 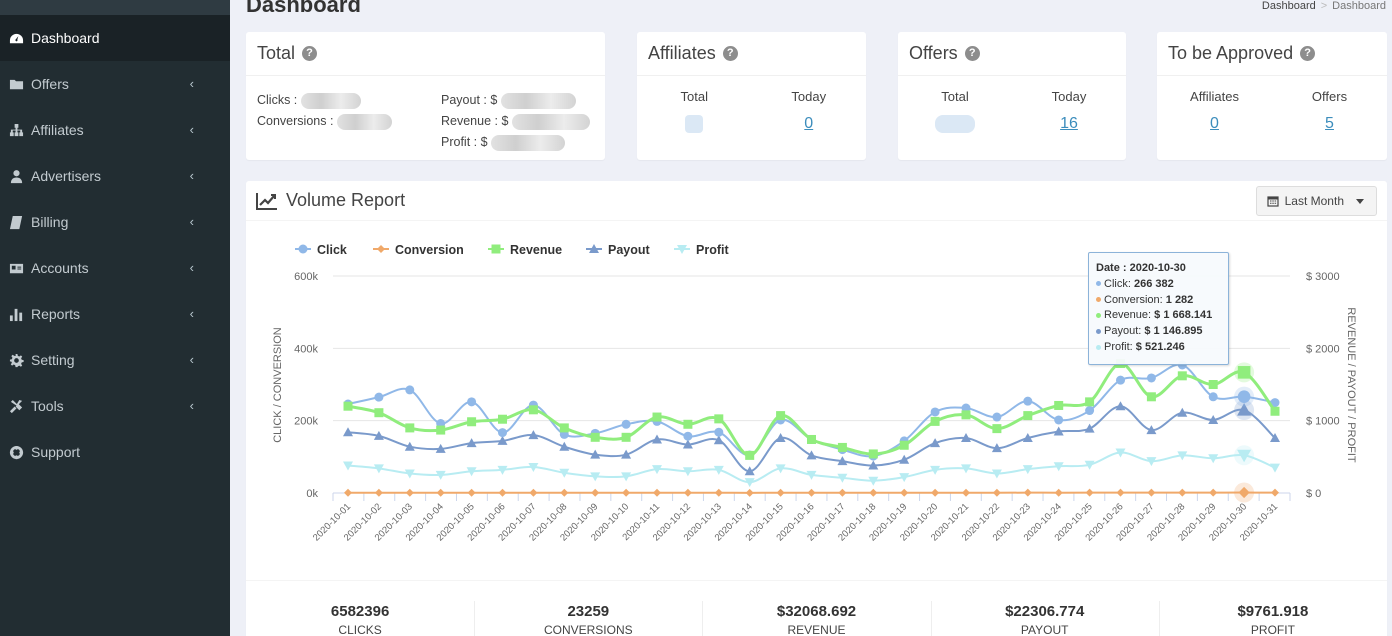 What do you see at coordinates (1133, 299) in the screenshot?
I see `tooltip-series-name: Conversion:` at bounding box center [1133, 299].